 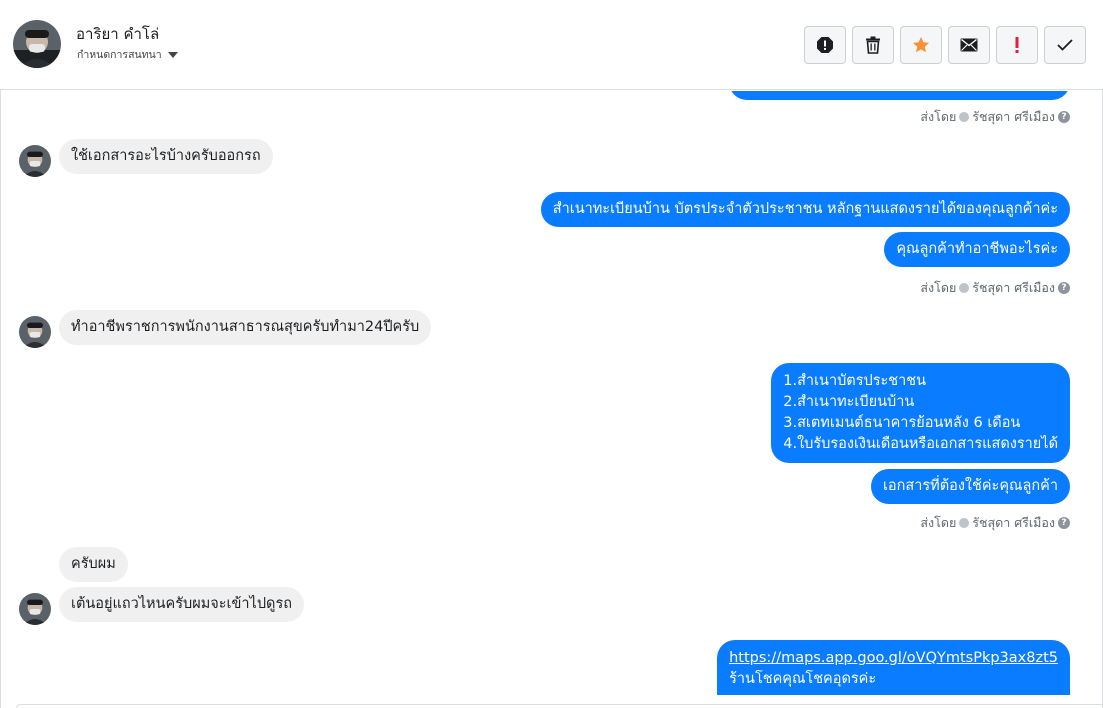 I want to click on star-button, so click(x=921, y=45).